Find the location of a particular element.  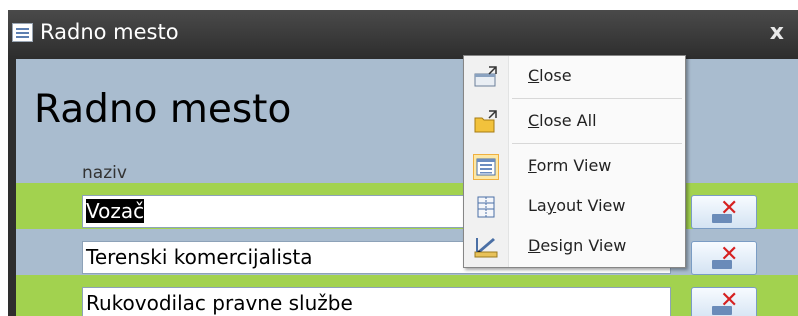

menu-item-layout-view: Layout View is located at coordinates (574, 207).